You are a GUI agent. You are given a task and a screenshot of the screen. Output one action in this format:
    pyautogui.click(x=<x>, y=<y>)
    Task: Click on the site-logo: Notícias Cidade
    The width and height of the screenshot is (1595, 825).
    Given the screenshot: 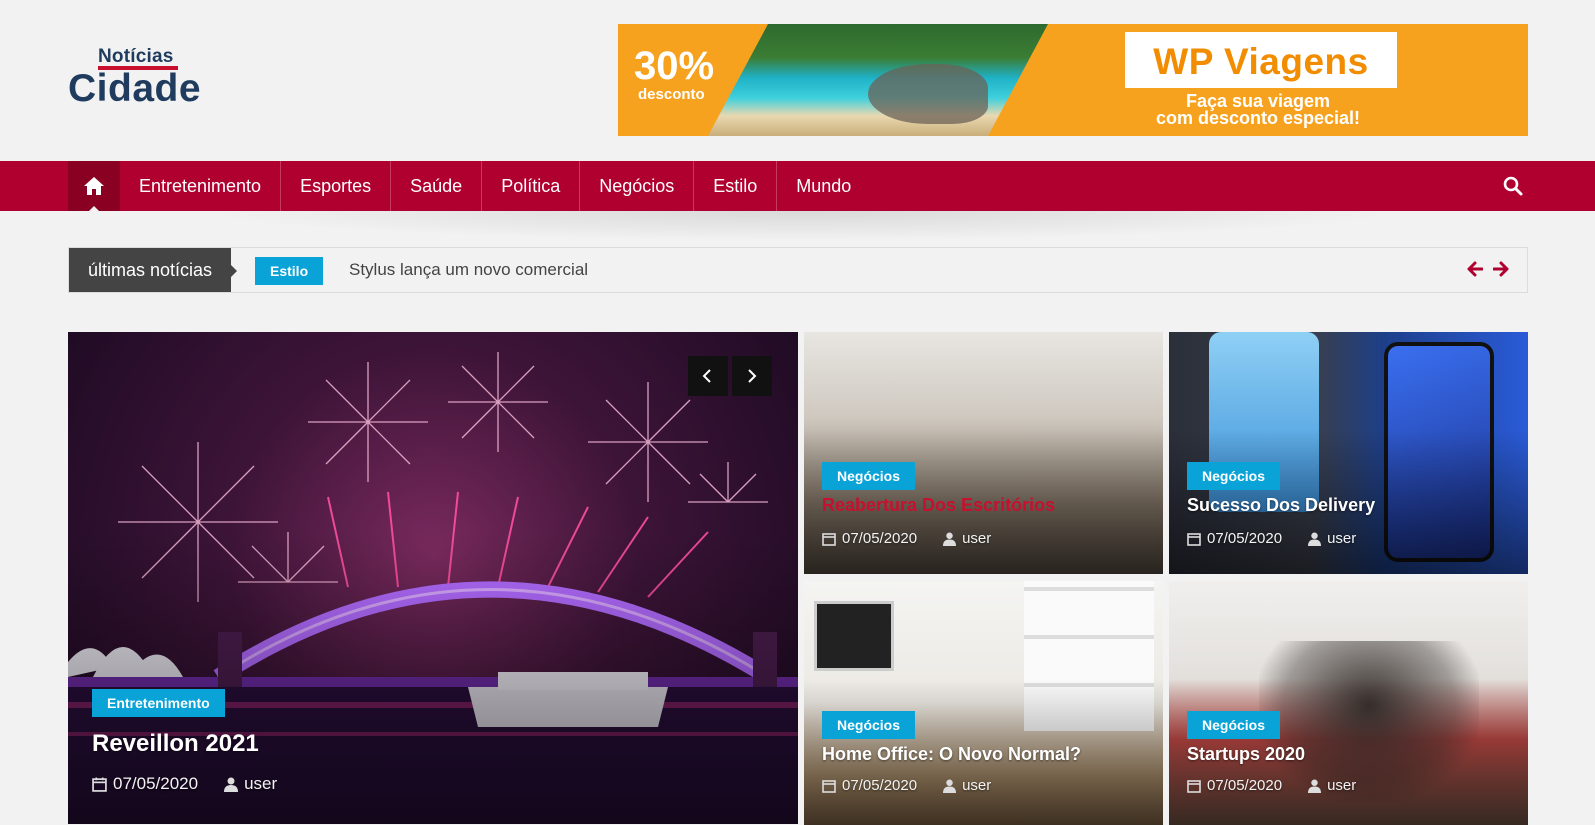 What is the action you would take?
    pyautogui.click(x=138, y=79)
    